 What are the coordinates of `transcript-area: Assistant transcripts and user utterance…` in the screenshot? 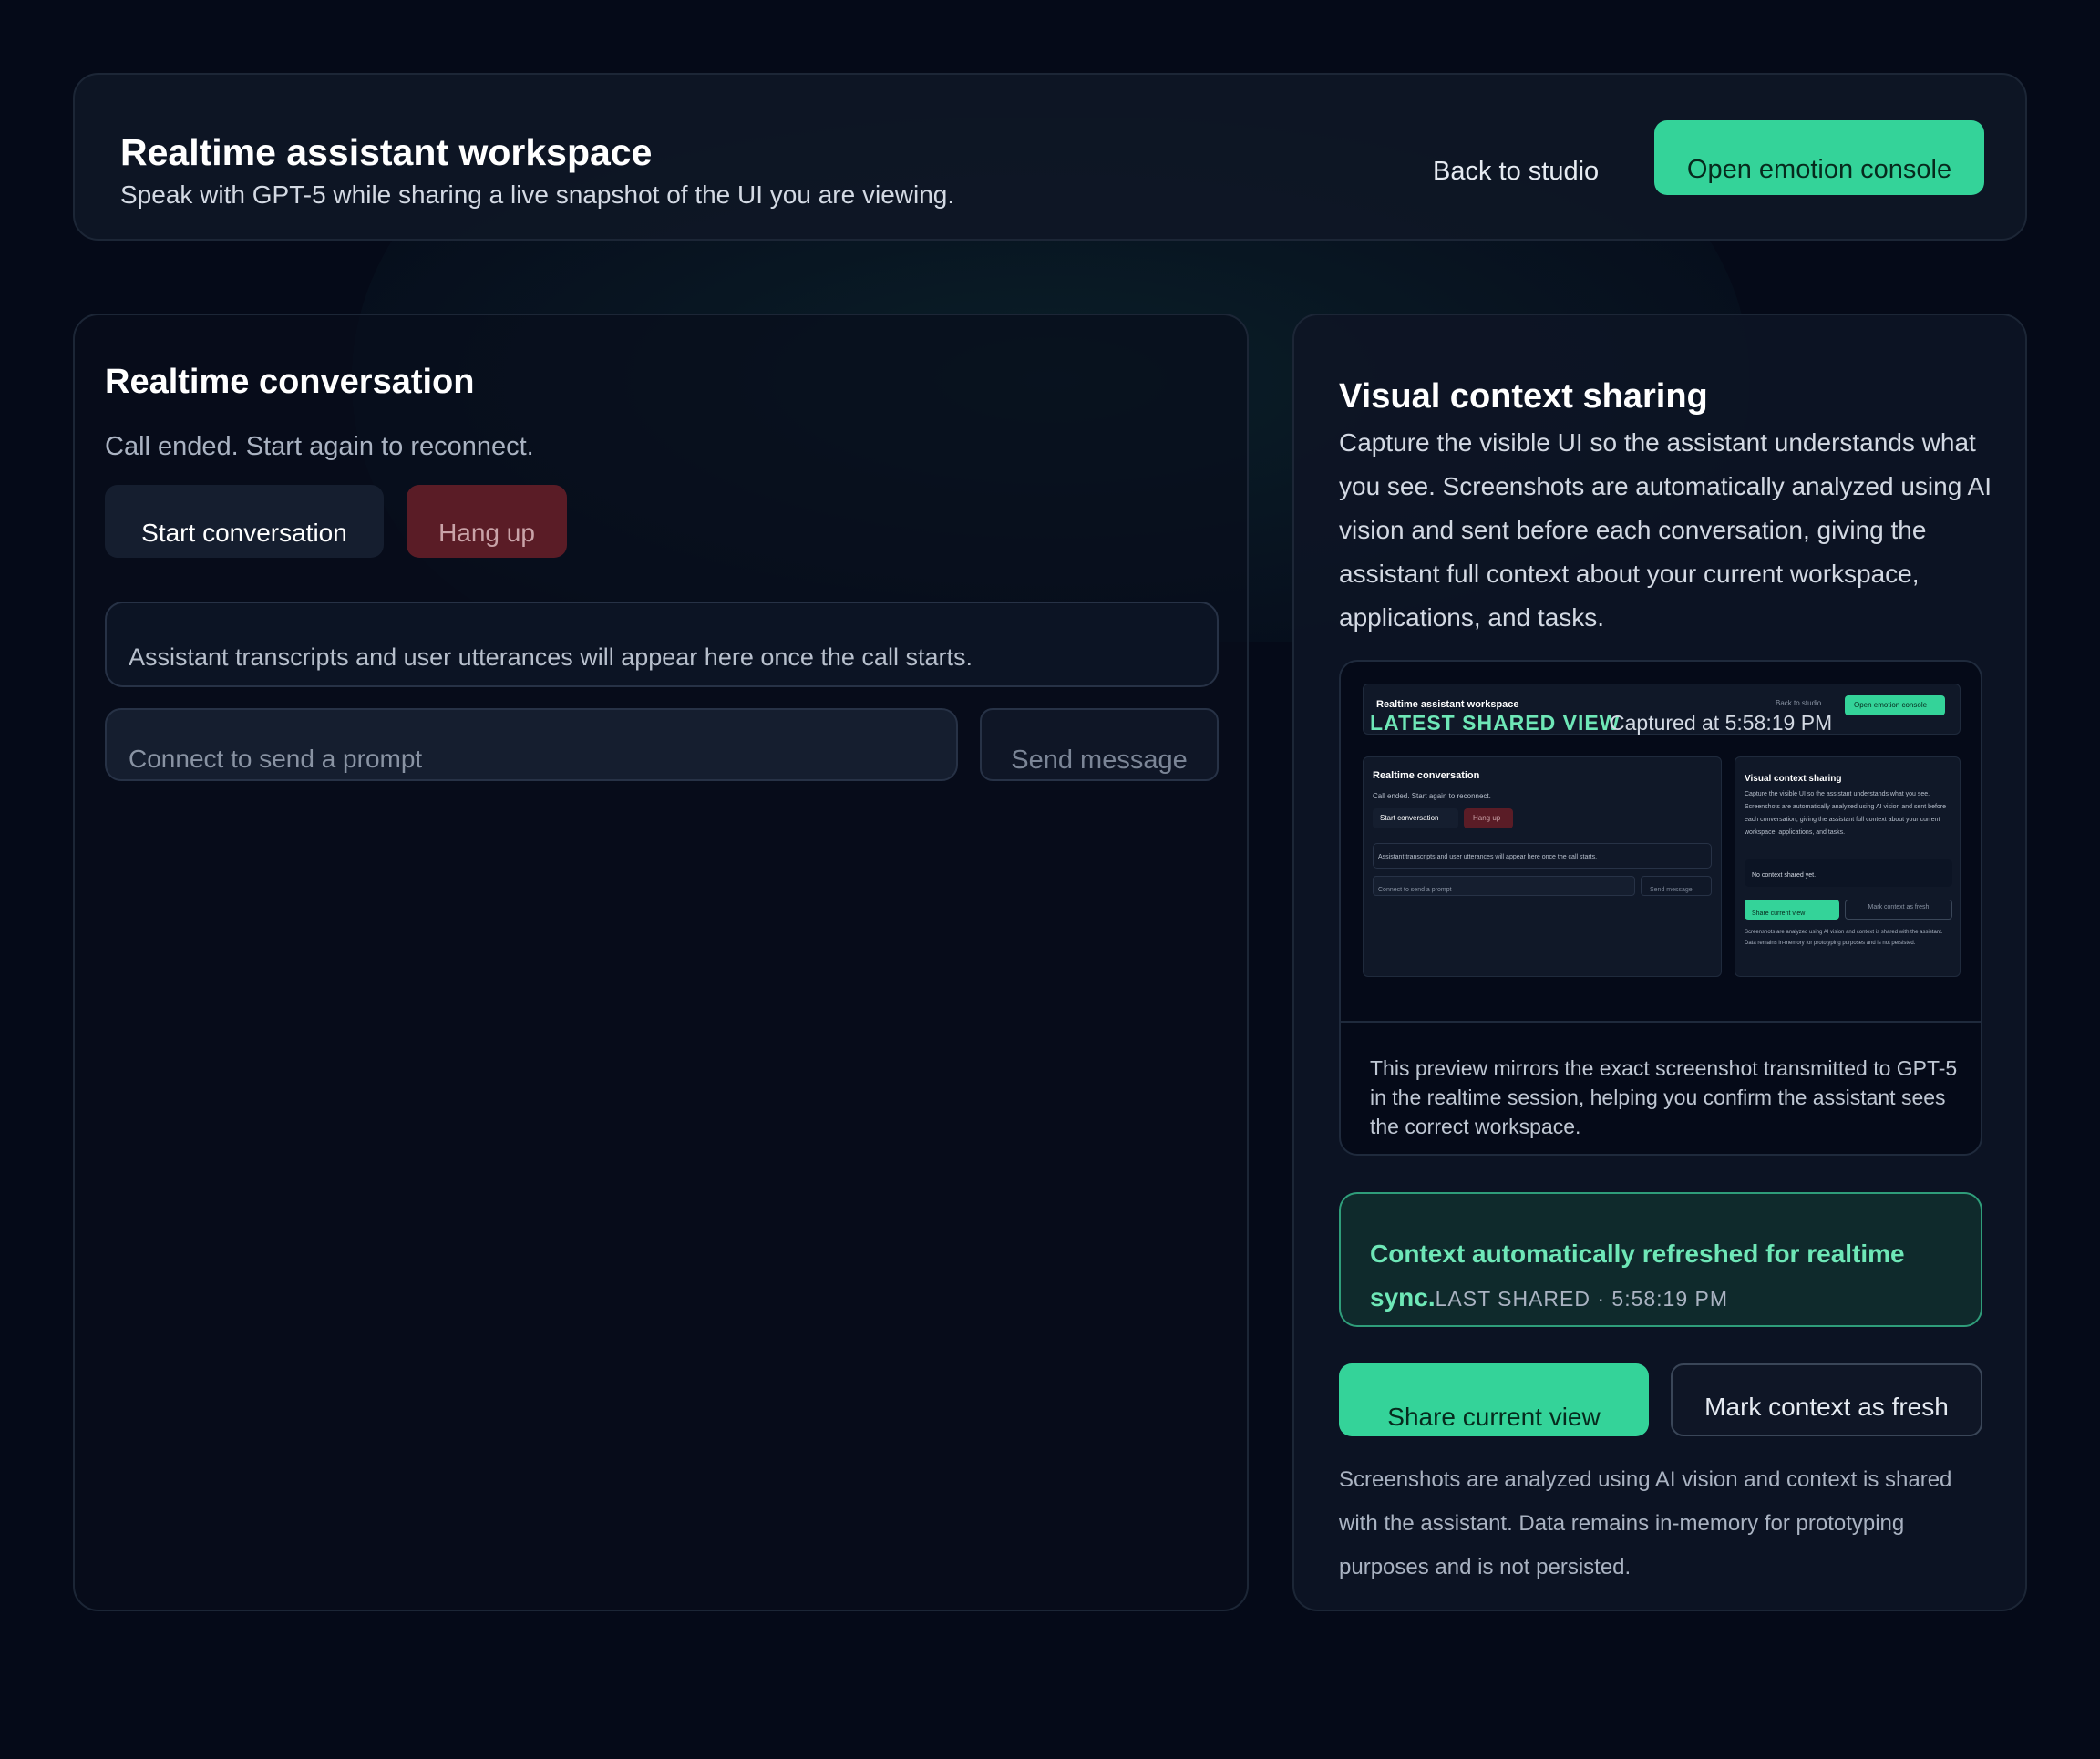 It's located at (662, 644).